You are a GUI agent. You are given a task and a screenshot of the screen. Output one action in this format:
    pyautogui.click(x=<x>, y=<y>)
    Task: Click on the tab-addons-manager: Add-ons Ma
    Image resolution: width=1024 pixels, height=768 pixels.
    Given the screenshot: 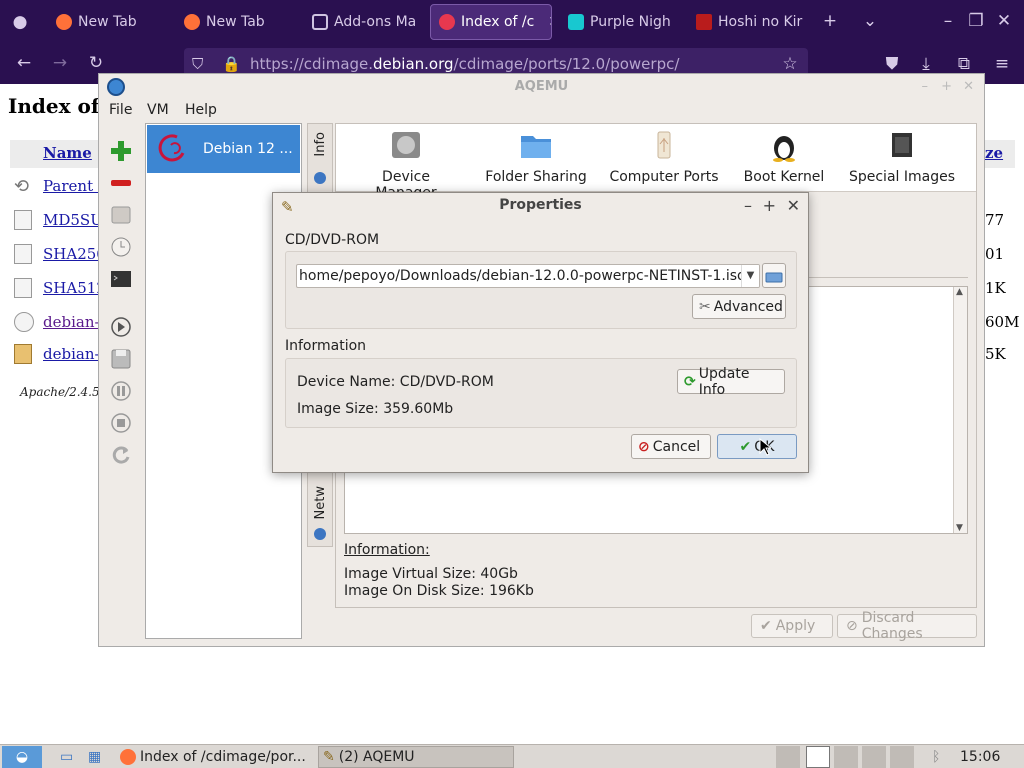 What is the action you would take?
    pyautogui.click(x=364, y=22)
    